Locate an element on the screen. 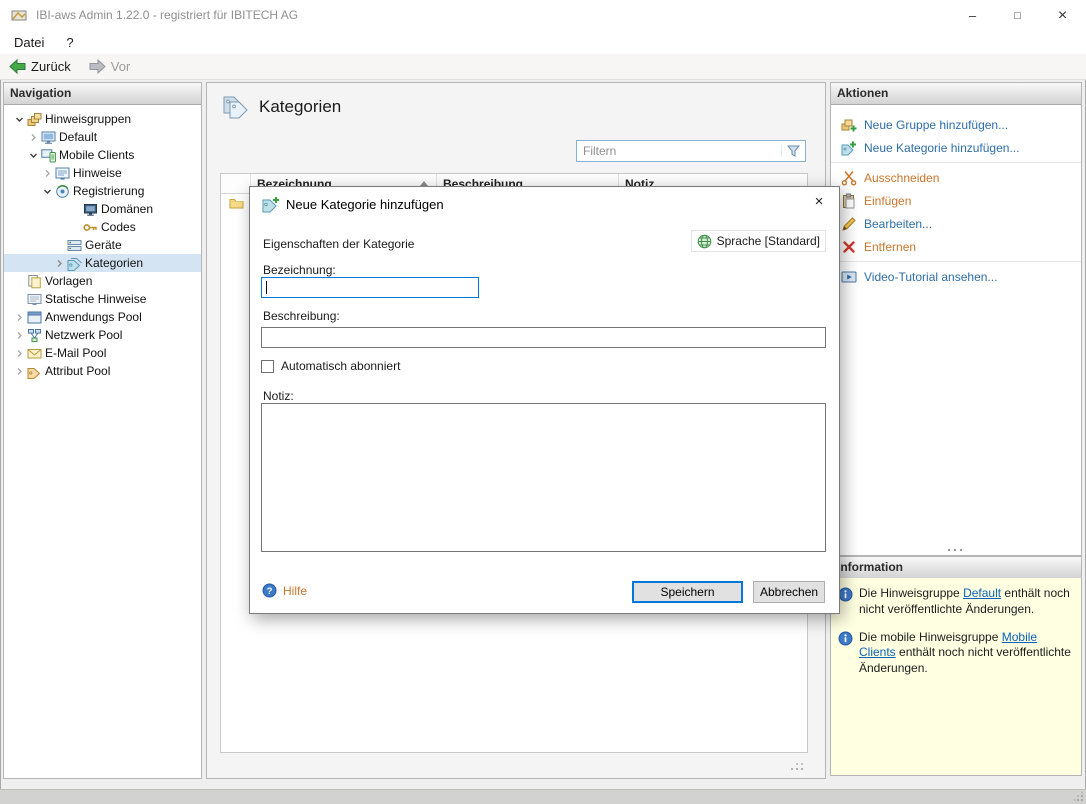  tree-item-anwendungs-pool: Anwendungs Pool is located at coordinates (102, 317).